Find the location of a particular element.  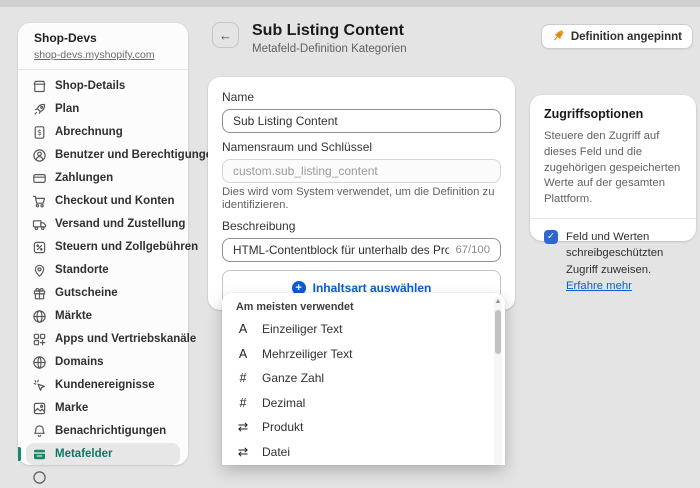

sidebar-item-plan: Plan is located at coordinates (103, 109).